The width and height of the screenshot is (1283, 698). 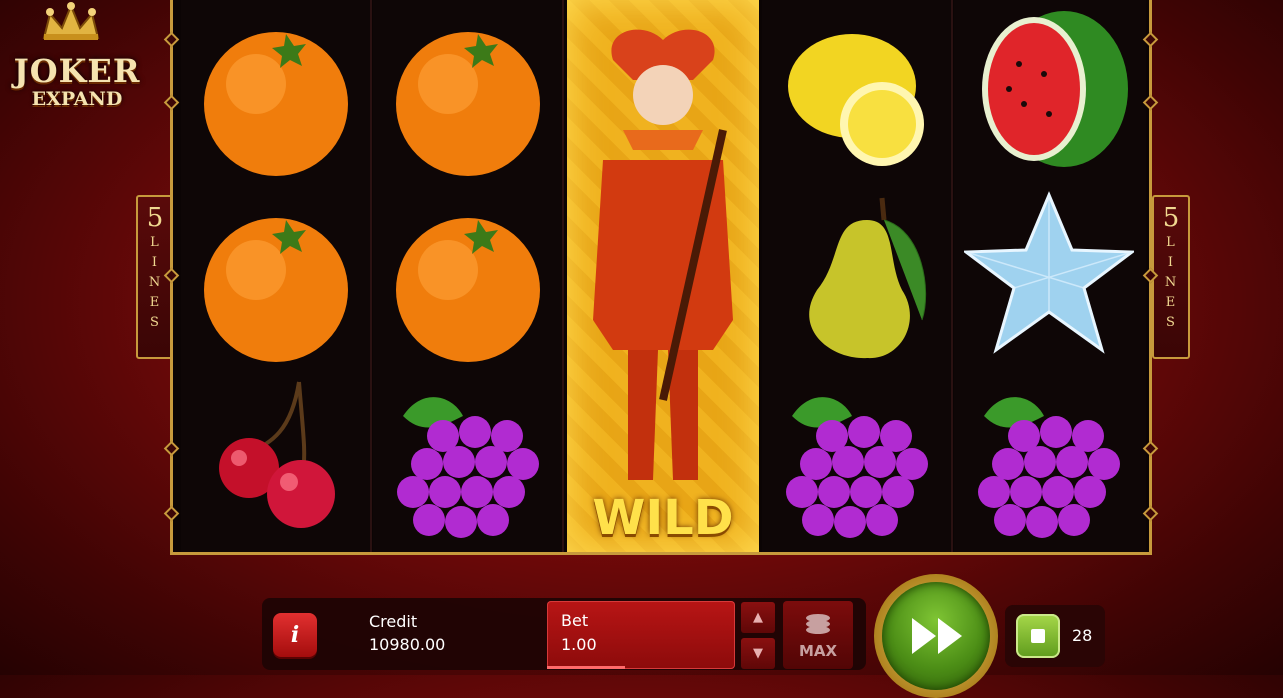 What do you see at coordinates (663, 254) in the screenshot?
I see `joker-wild-symbol` at bounding box center [663, 254].